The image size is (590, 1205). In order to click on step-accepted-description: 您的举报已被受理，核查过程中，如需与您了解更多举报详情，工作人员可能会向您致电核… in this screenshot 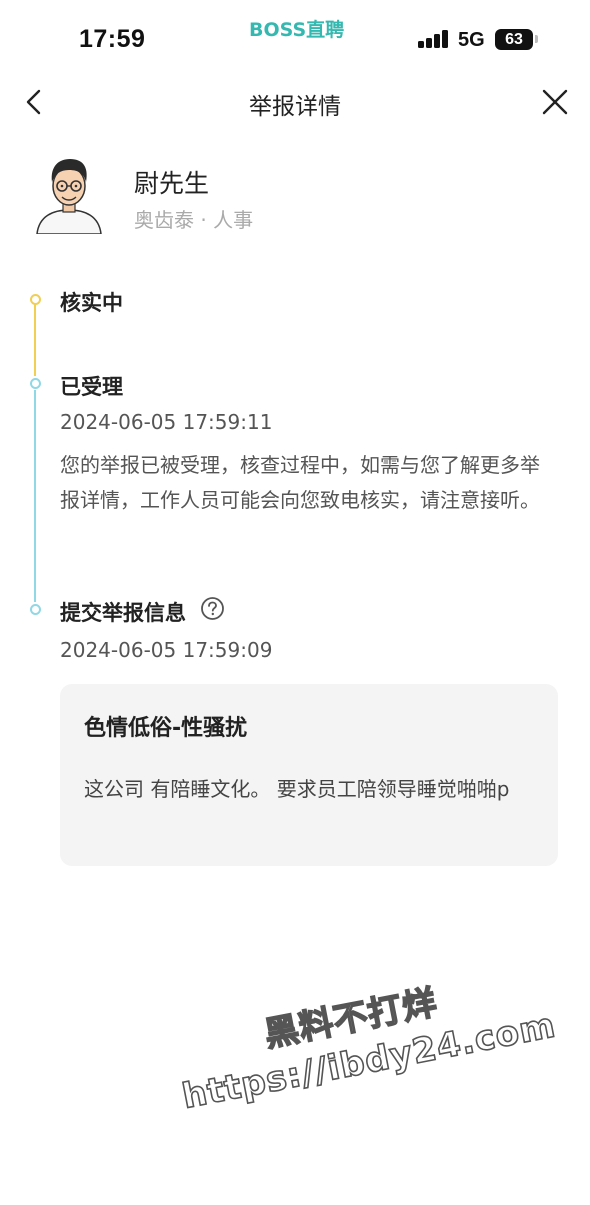, I will do `click(300, 482)`.